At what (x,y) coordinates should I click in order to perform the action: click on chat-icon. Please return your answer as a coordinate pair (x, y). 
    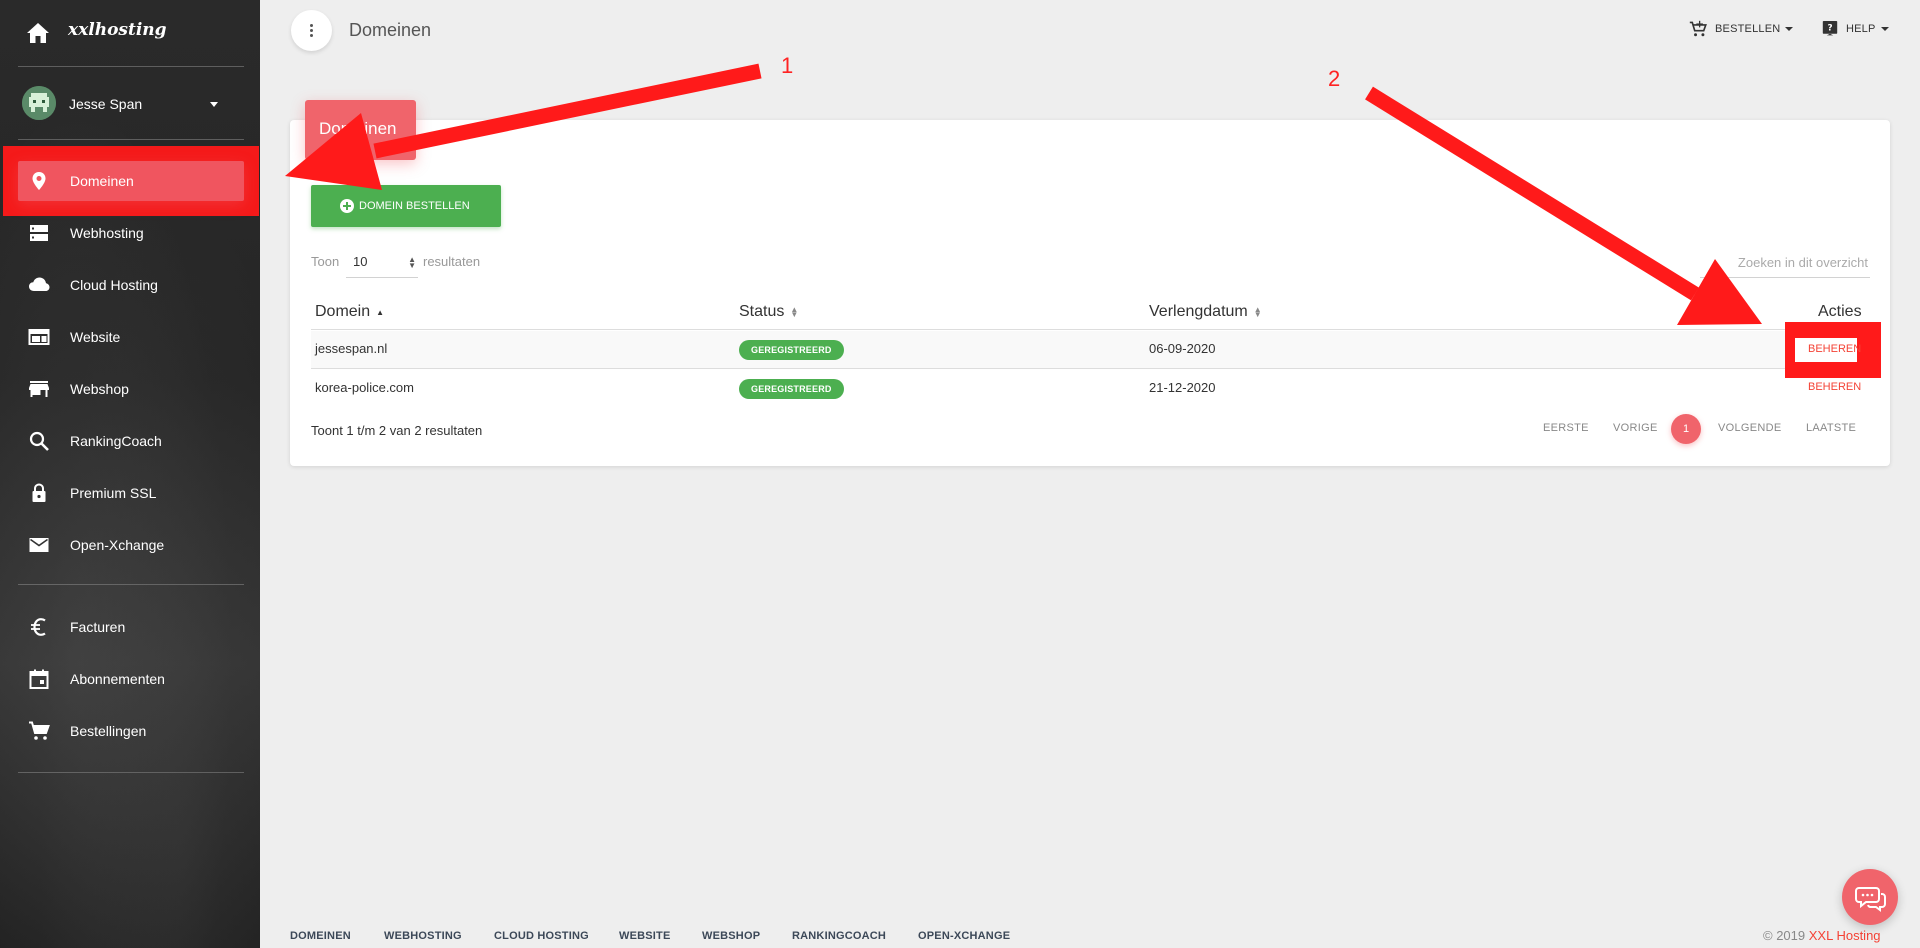
    Looking at the image, I should click on (1870, 899).